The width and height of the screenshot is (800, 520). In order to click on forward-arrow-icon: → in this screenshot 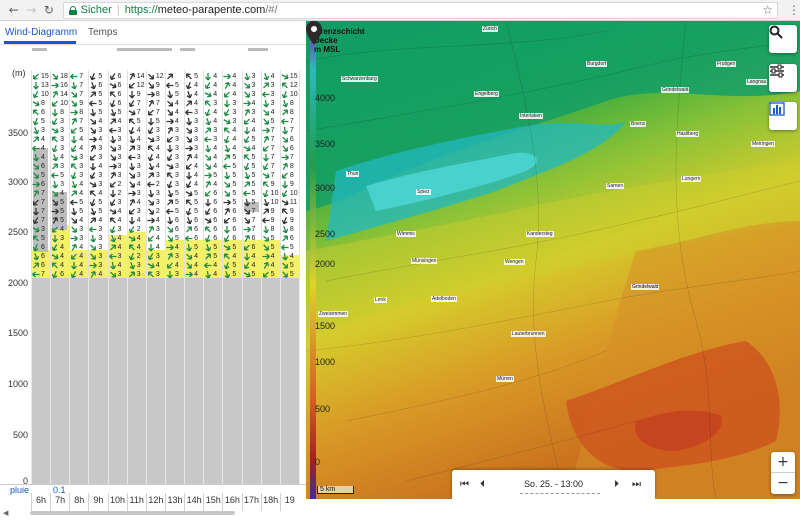, I will do `click(32, 10)`.